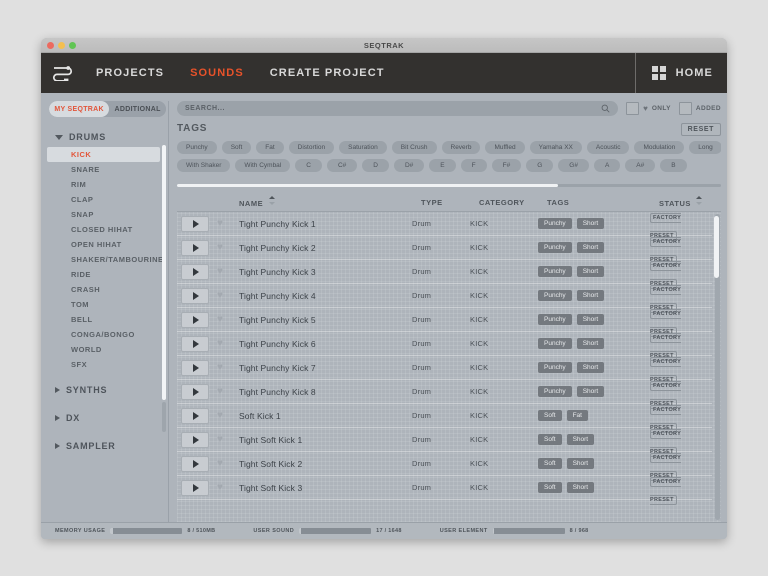 The width and height of the screenshot is (768, 576). Describe the element at coordinates (717, 367) in the screenshot. I see `table-scrollbar-track` at that location.